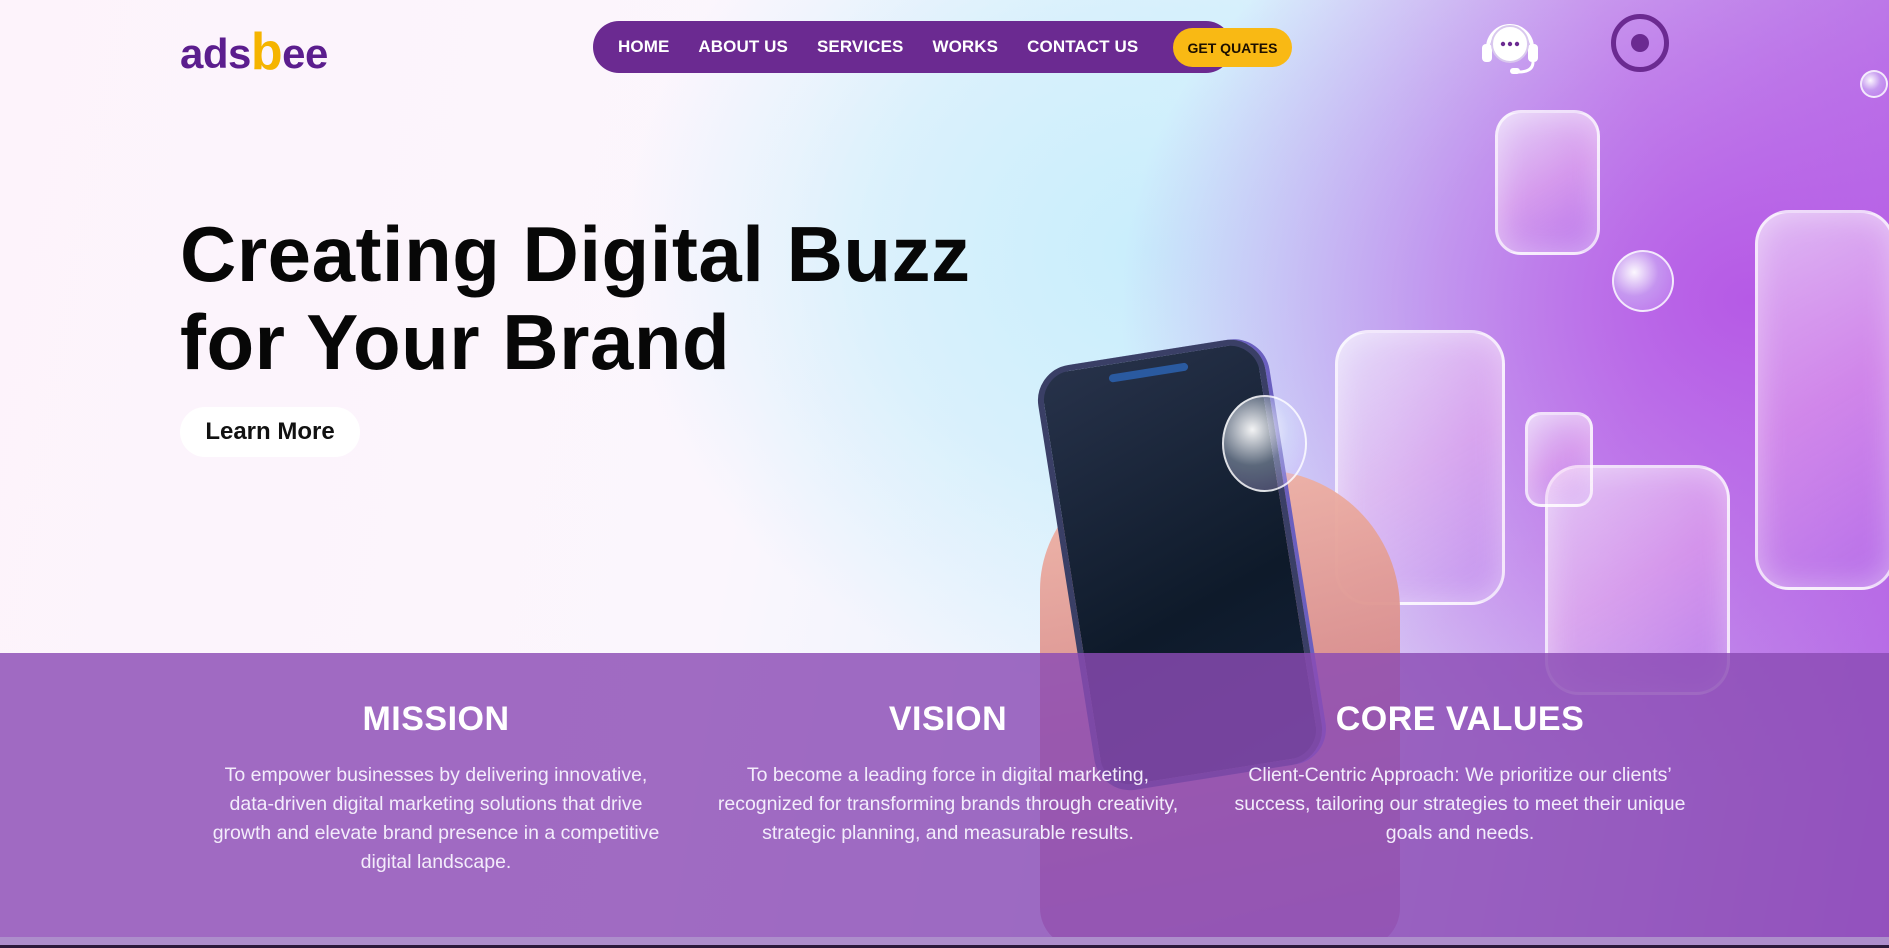 Image resolution: width=1889 pixels, height=948 pixels. Describe the element at coordinates (305, 53) in the screenshot. I see `logo-text: ee` at that location.